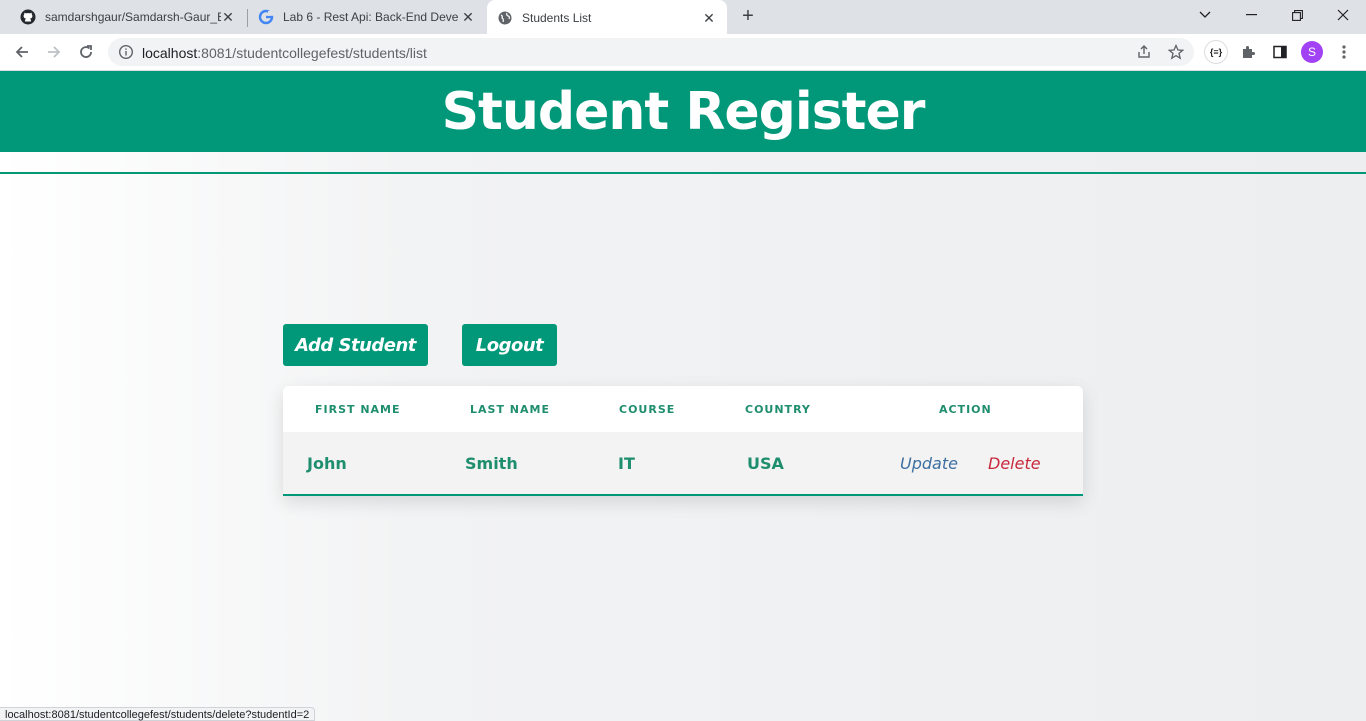  What do you see at coordinates (1205, 15) in the screenshot?
I see `tab-search-icon` at bounding box center [1205, 15].